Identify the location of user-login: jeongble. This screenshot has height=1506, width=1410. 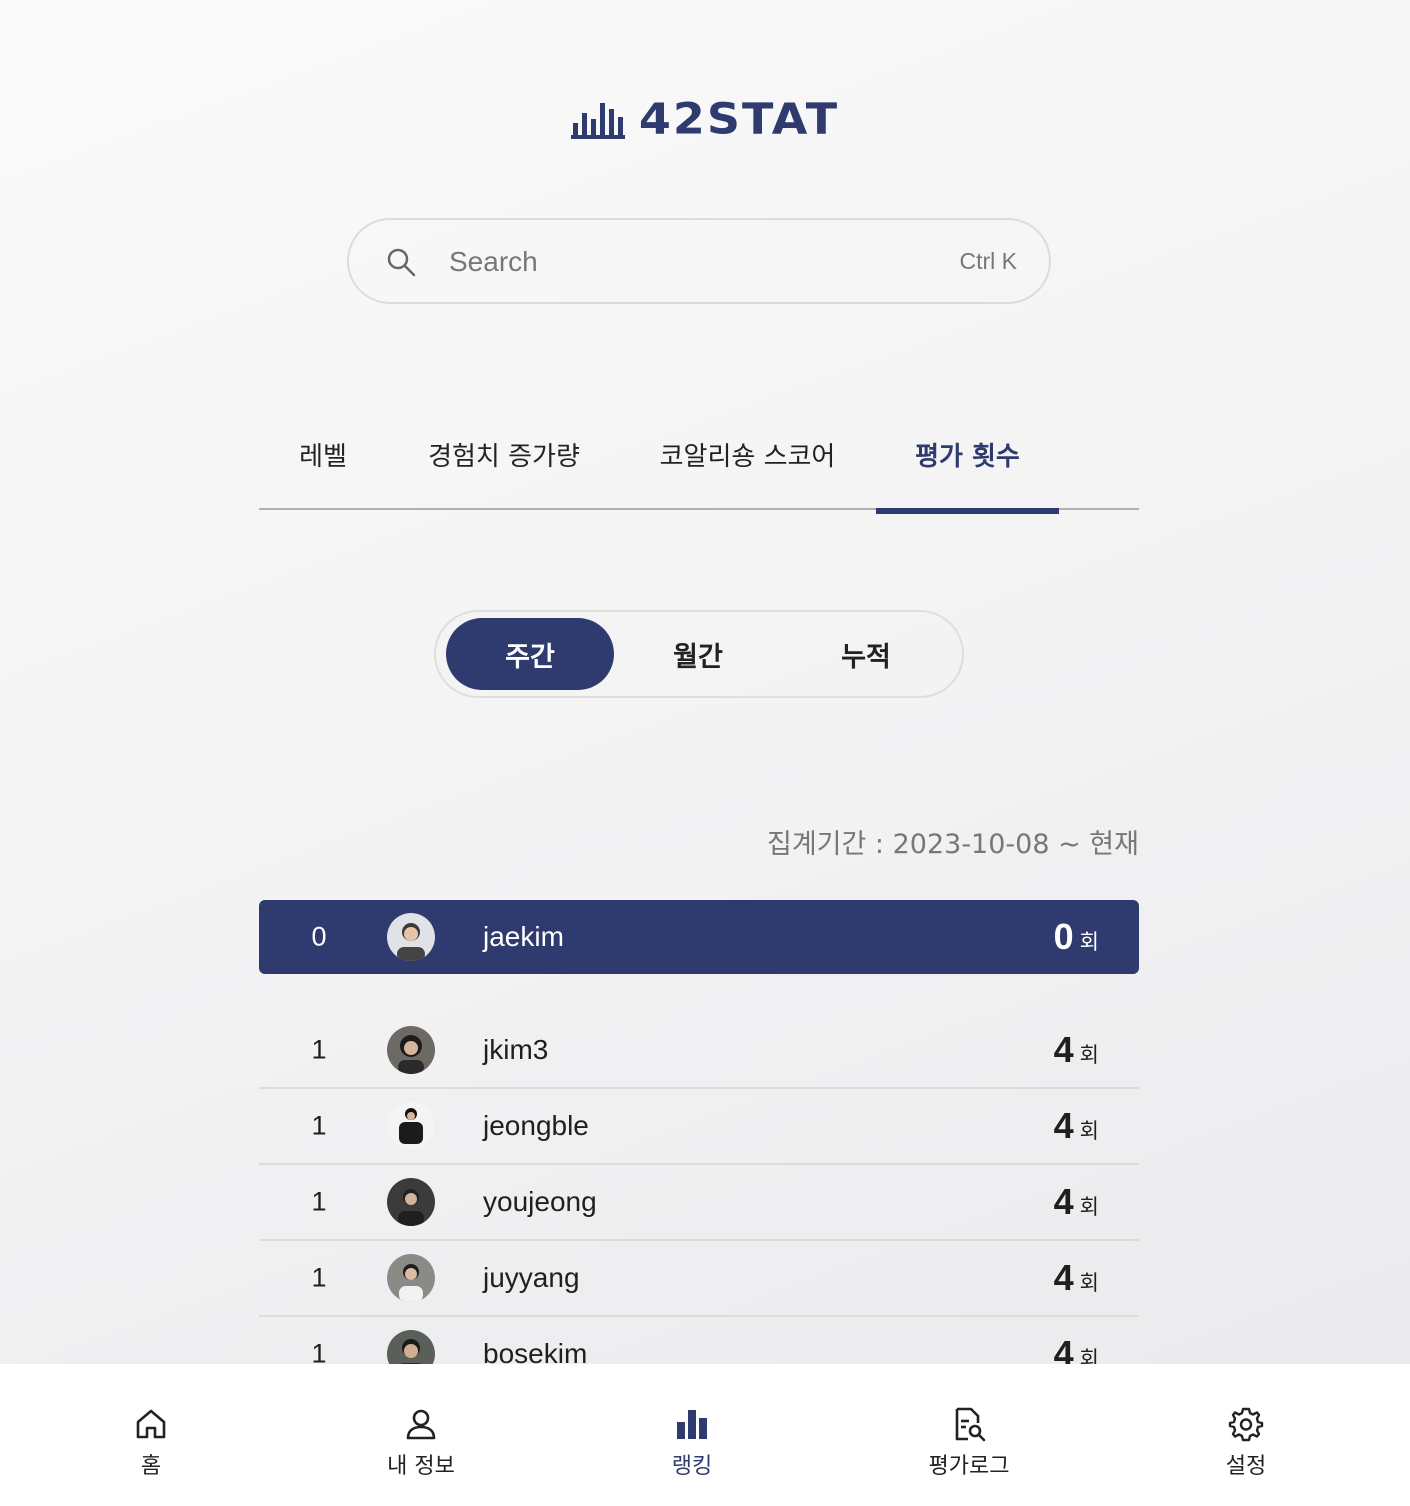
(536, 1125).